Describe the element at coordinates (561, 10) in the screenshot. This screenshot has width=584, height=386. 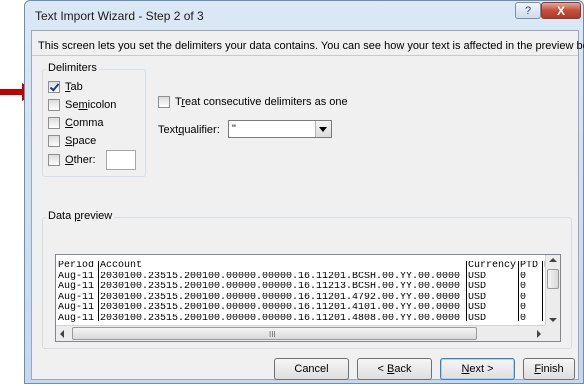
I see `close-button: X` at that location.